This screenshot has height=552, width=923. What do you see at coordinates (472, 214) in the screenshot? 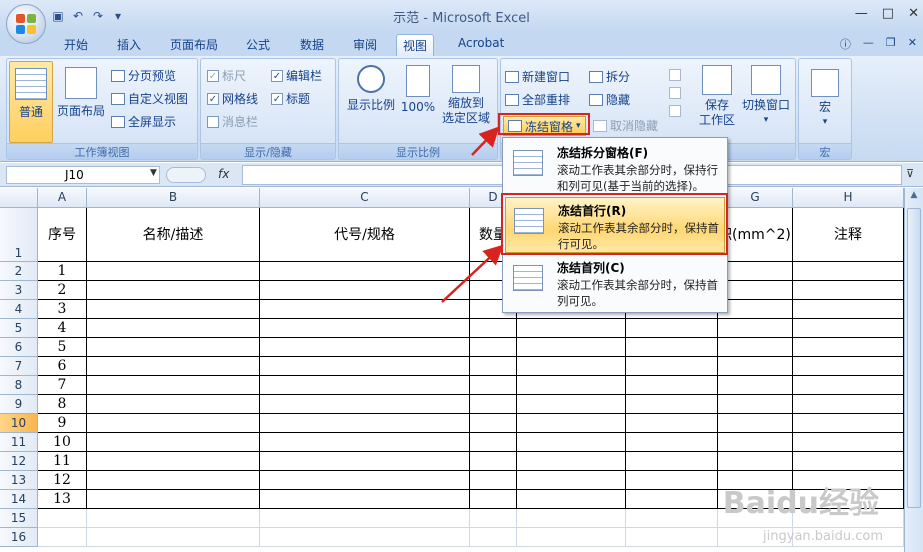
I see `tutorial-arrows` at bounding box center [472, 214].